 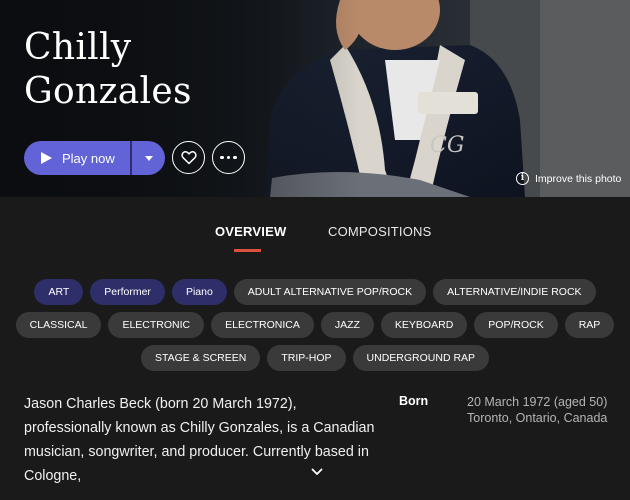 I want to click on more-icon, so click(x=228, y=157).